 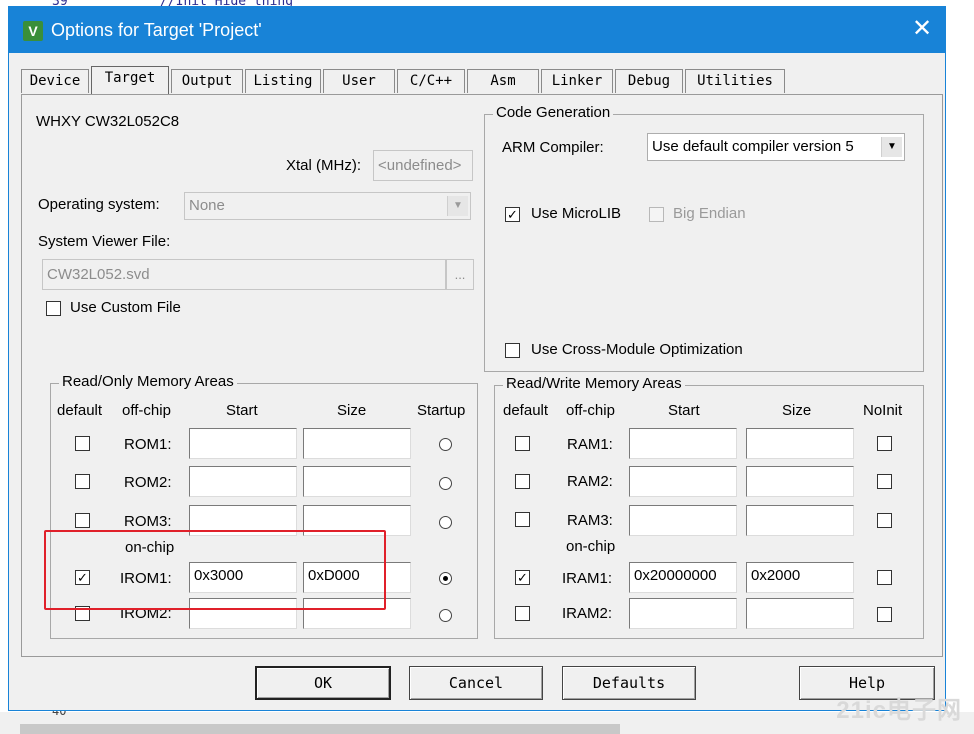 What do you see at coordinates (33, 31) in the screenshot?
I see `keil-app-icon: V` at bounding box center [33, 31].